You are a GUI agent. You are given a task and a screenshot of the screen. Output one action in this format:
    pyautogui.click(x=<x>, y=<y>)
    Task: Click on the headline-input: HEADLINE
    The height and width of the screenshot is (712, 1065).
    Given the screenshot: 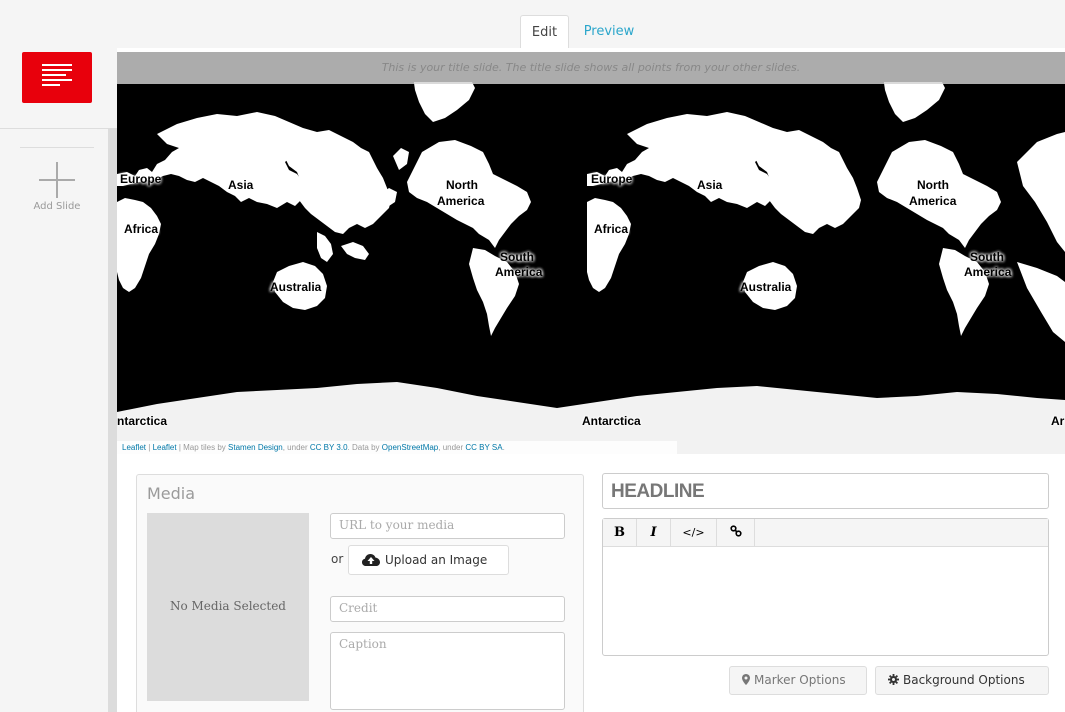 What is the action you would take?
    pyautogui.click(x=825, y=491)
    